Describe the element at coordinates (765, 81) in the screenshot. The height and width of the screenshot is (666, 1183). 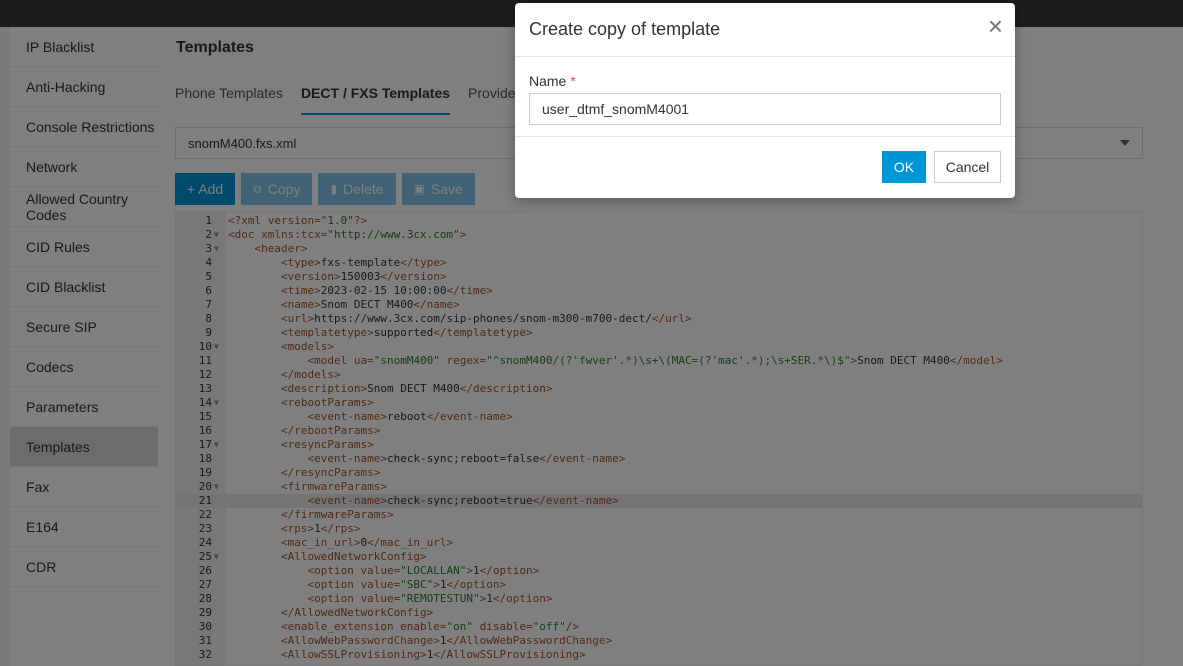
I see `name-field-label: Name *` at that location.